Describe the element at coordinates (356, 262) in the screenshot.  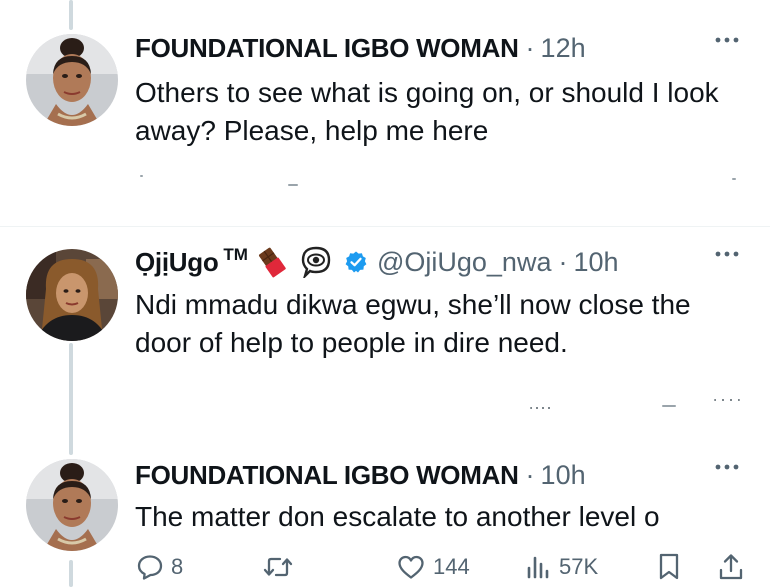
I see `verified-badge-icon` at that location.